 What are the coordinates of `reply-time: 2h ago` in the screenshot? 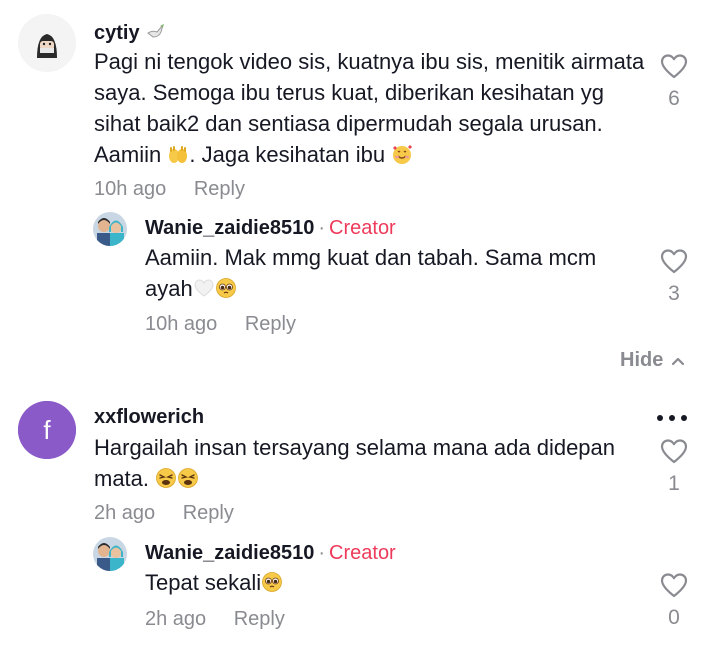 It's located at (176, 619).